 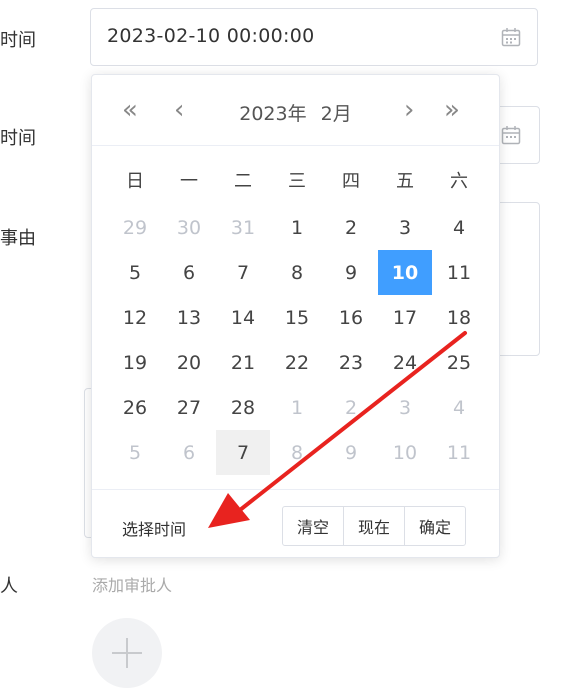 I want to click on clear-button: 清空, so click(x=313, y=526).